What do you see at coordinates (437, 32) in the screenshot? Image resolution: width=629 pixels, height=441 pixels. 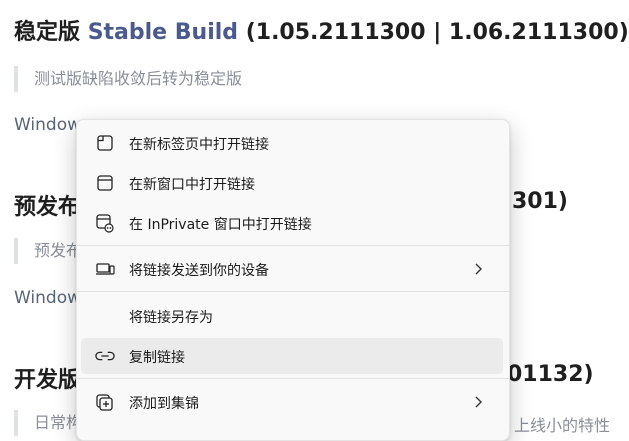 I see `stable-title-version: (1.05.2111300 | 1.06.2111300)` at bounding box center [437, 32].